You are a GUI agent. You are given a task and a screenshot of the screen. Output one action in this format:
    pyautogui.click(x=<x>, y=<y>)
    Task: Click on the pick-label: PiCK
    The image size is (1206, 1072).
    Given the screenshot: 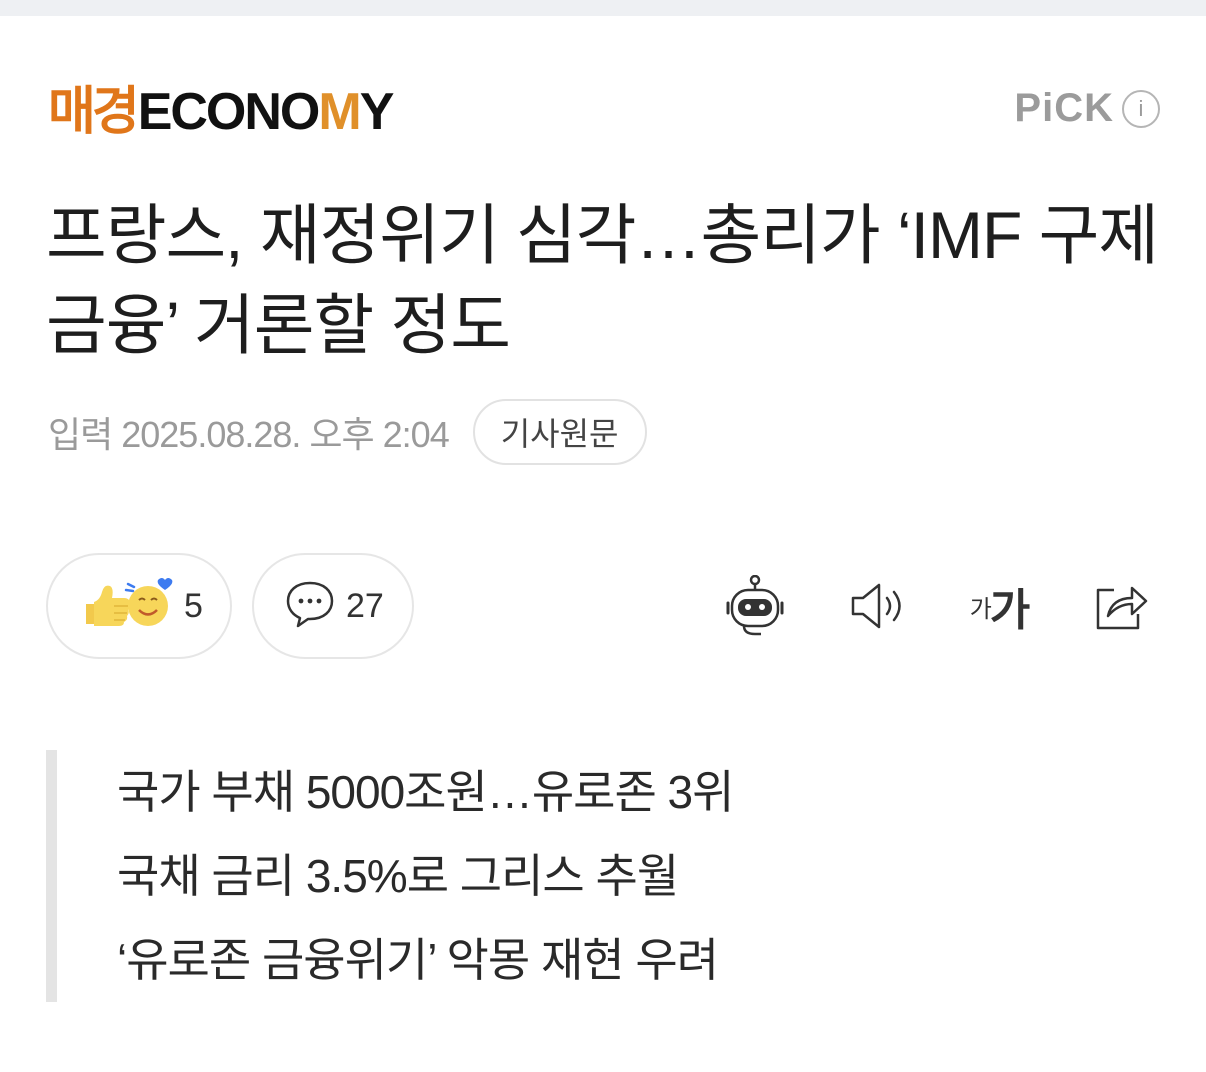 What is the action you would take?
    pyautogui.click(x=1064, y=108)
    